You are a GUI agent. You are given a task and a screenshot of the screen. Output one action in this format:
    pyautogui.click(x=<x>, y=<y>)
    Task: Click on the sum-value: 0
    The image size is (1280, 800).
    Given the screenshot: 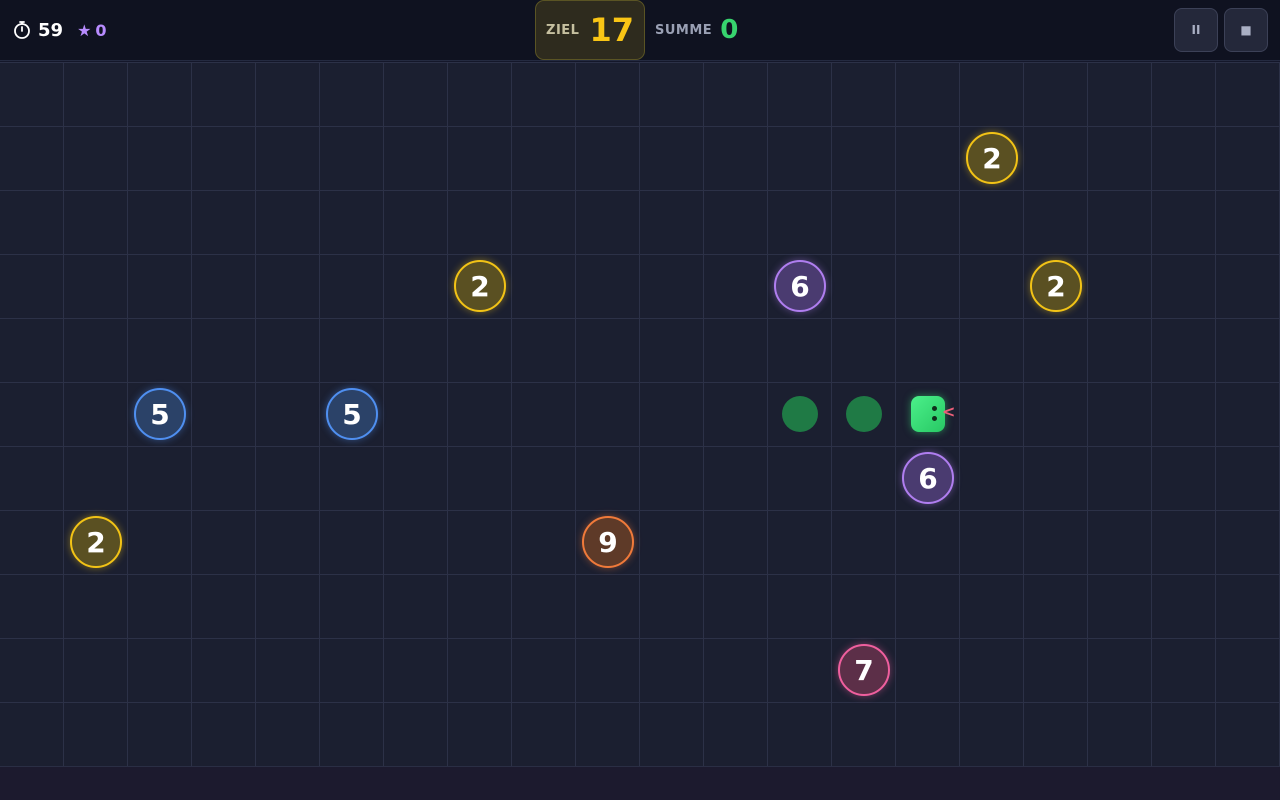 What is the action you would take?
    pyautogui.click(x=729, y=30)
    